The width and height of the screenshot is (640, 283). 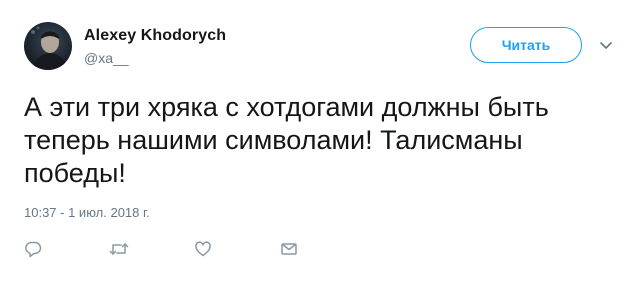 I want to click on avatar, so click(x=48, y=46).